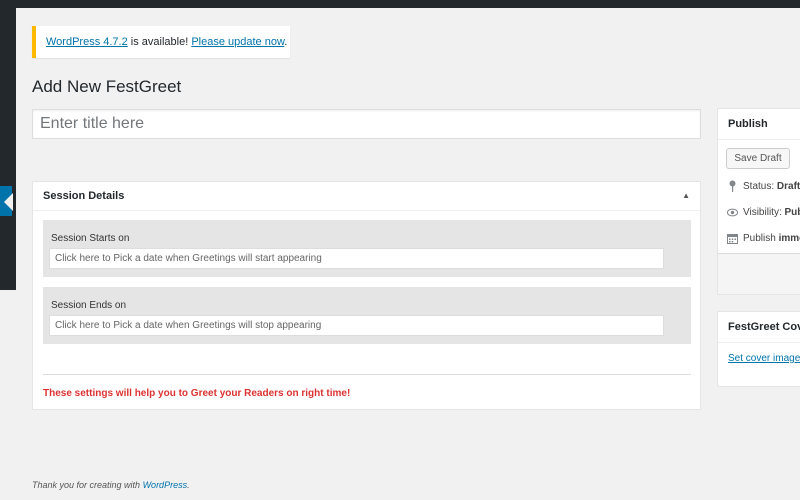 The image size is (800, 500). What do you see at coordinates (732, 186) in the screenshot?
I see `pin-icon` at bounding box center [732, 186].